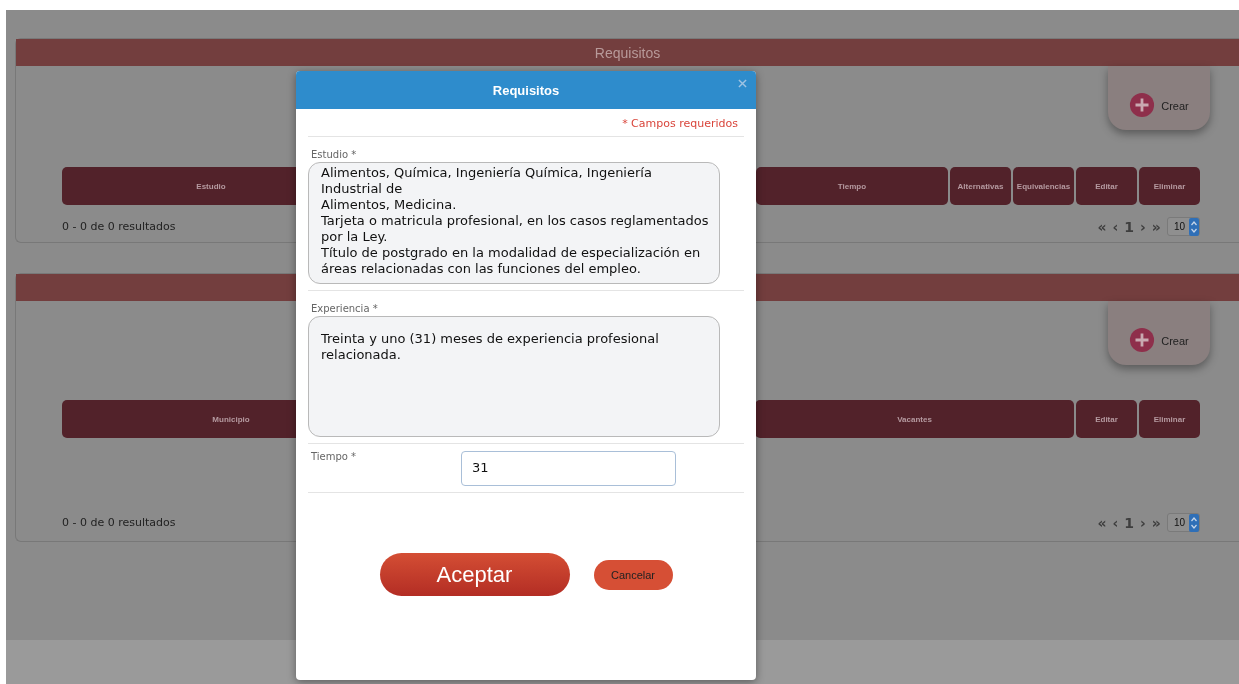 The width and height of the screenshot is (1239, 684). I want to click on panel-title: Requisitos, so click(627, 52).